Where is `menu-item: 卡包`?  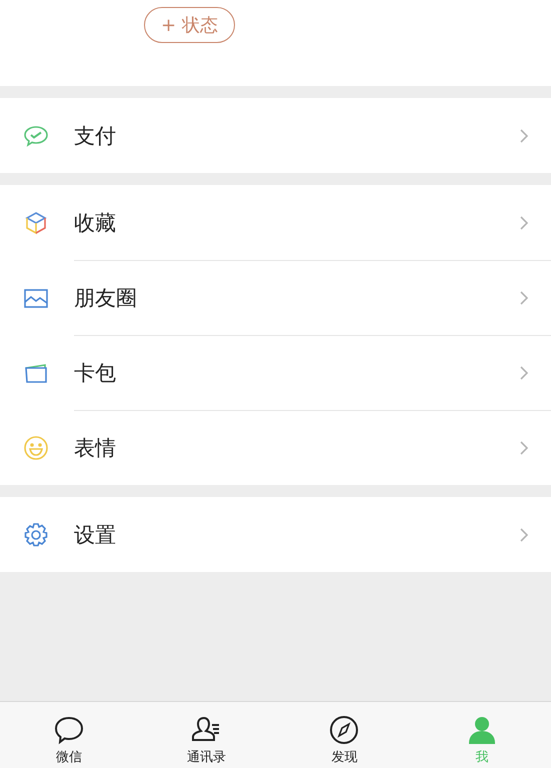 menu-item: 卡包 is located at coordinates (275, 372).